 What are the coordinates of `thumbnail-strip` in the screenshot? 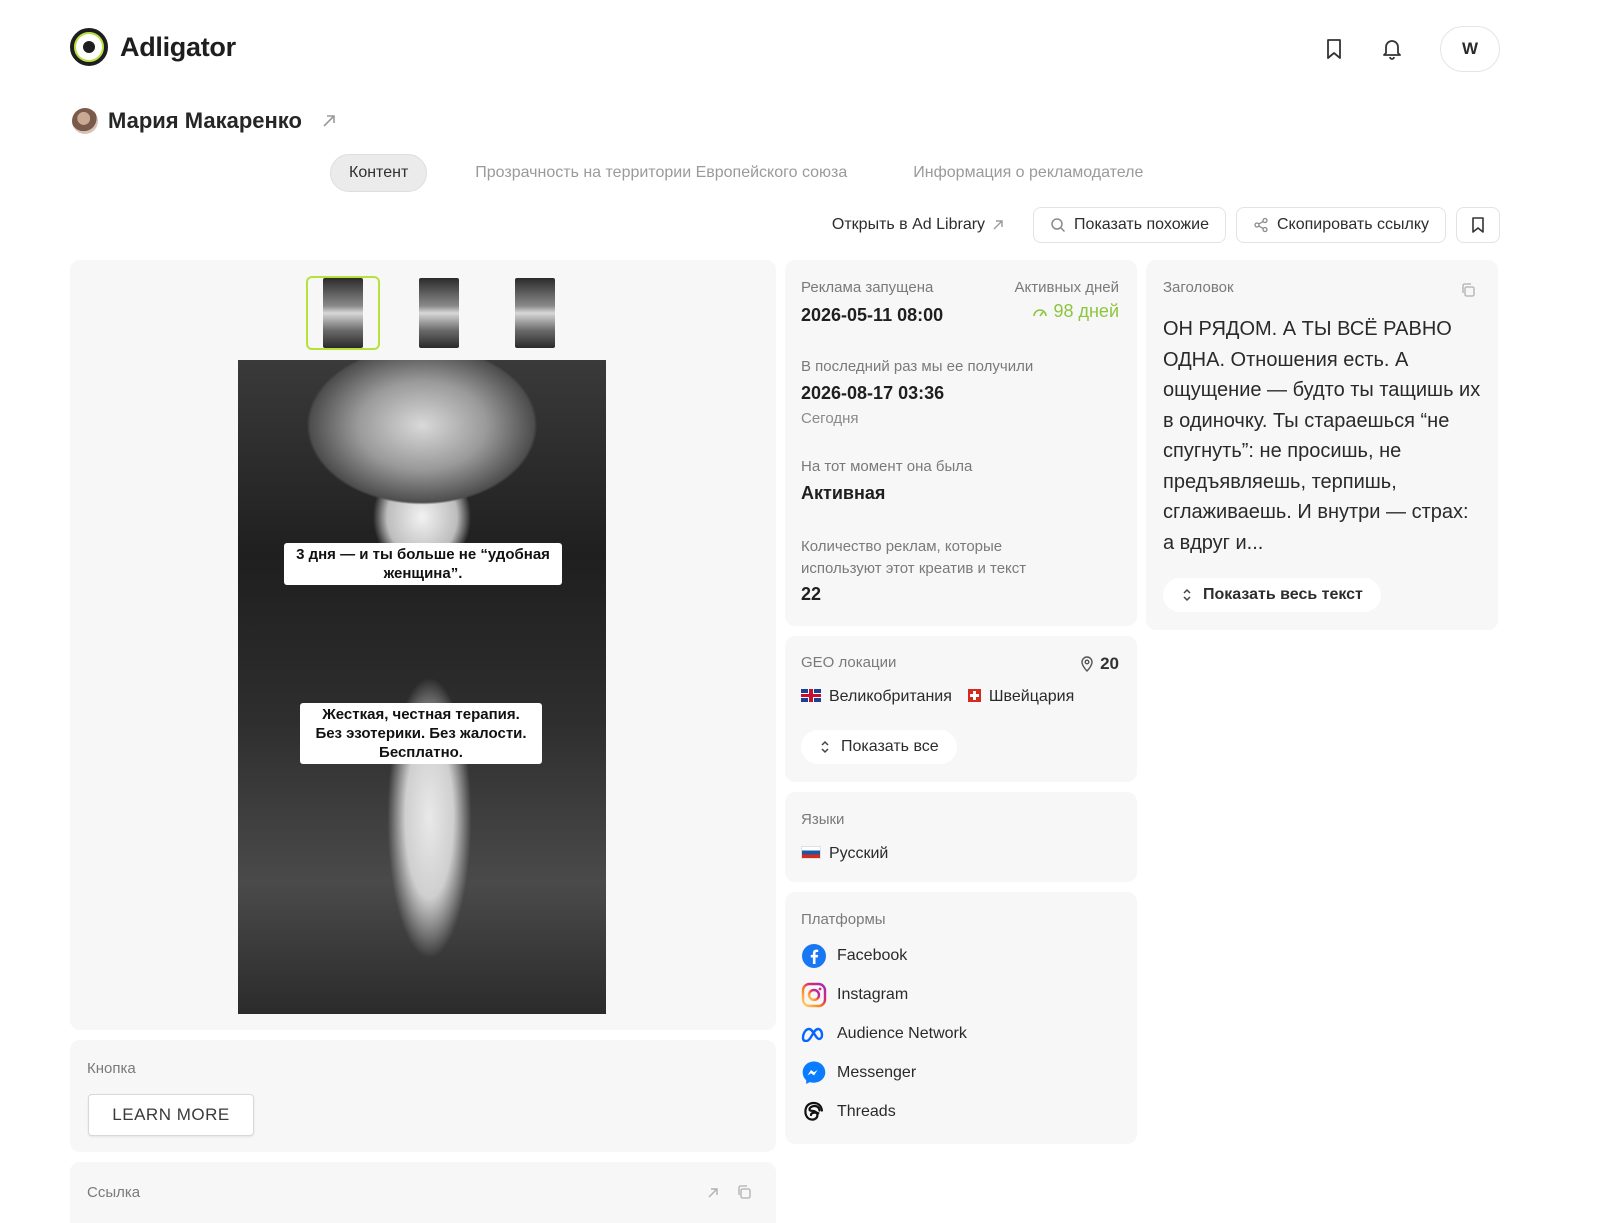 It's located at (439, 313).